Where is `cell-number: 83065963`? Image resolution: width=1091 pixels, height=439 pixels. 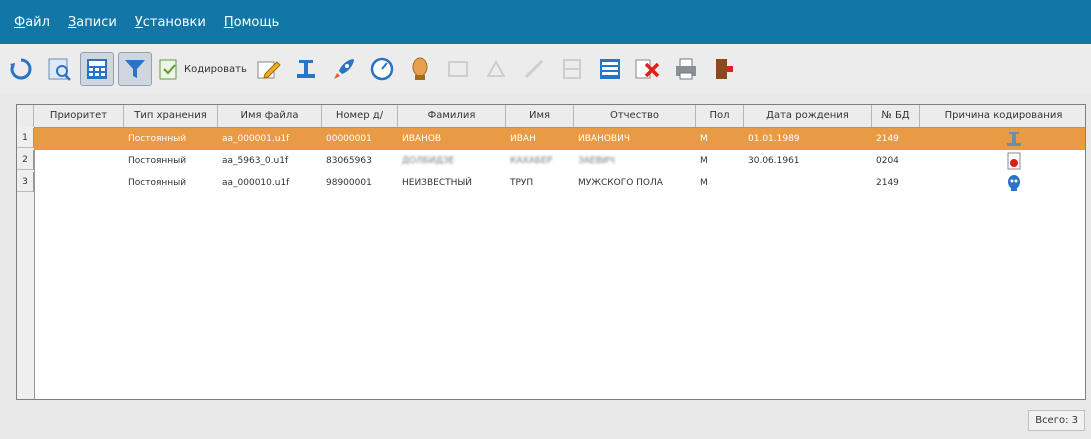
cell-number: 83065963 is located at coordinates (349, 161).